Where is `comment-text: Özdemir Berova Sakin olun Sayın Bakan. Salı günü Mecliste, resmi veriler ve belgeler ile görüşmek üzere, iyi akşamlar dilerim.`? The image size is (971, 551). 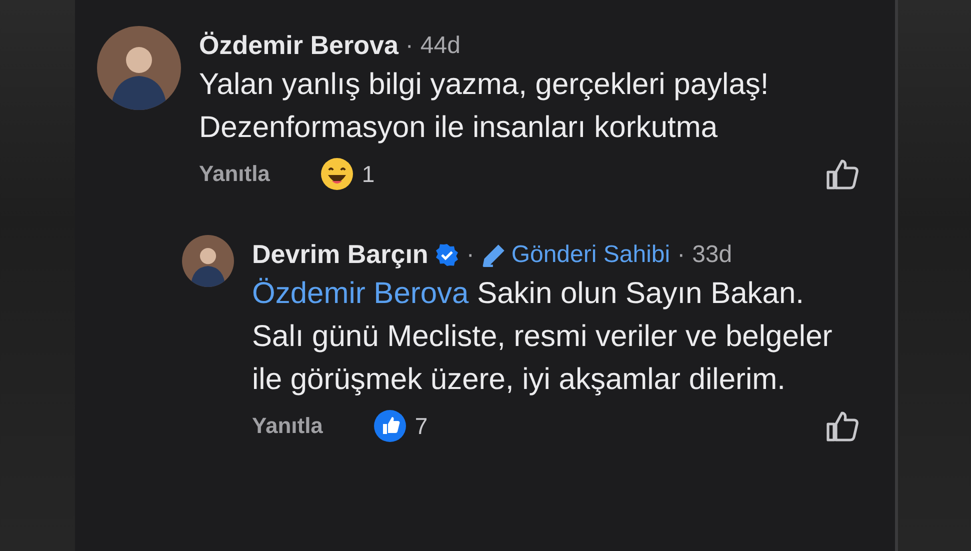
comment-text: Özdemir Berova Sakin olun Sayın Bakan. Salı günü Mecliste, resmi veriler ve belgeler ile görüşmek üzere, iyi akşamlar dilerim. is located at coordinates (543, 337).